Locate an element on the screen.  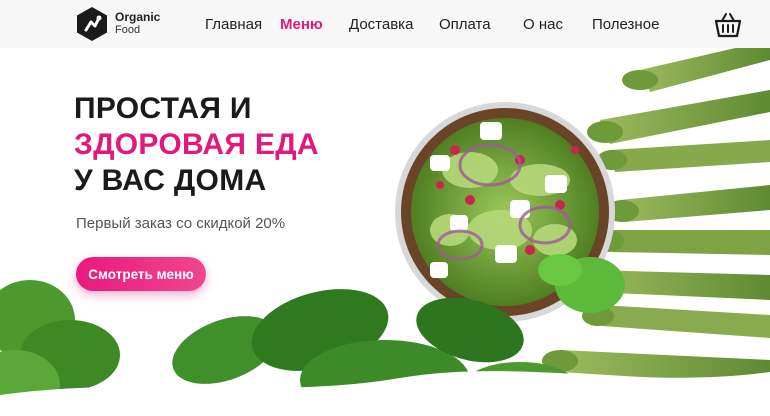
nav-item-menu: Меню is located at coordinates (301, 24).